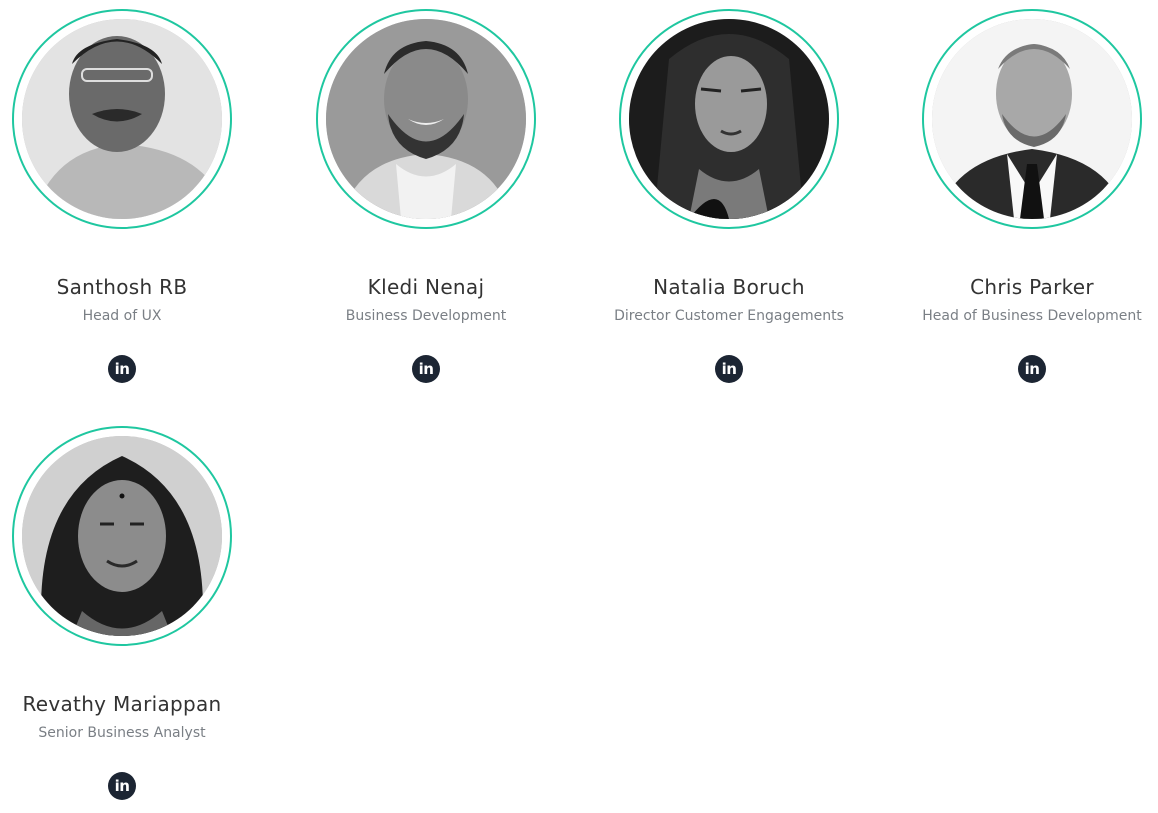  What do you see at coordinates (426, 316) in the screenshot?
I see `member-role: Business Development` at bounding box center [426, 316].